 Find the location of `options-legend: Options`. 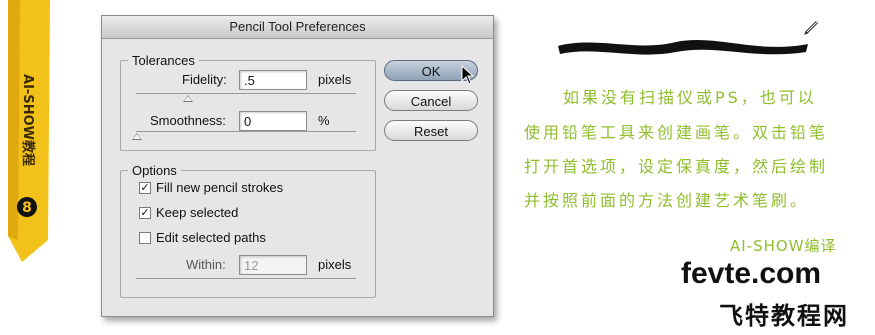

options-legend: Options is located at coordinates (154, 170).